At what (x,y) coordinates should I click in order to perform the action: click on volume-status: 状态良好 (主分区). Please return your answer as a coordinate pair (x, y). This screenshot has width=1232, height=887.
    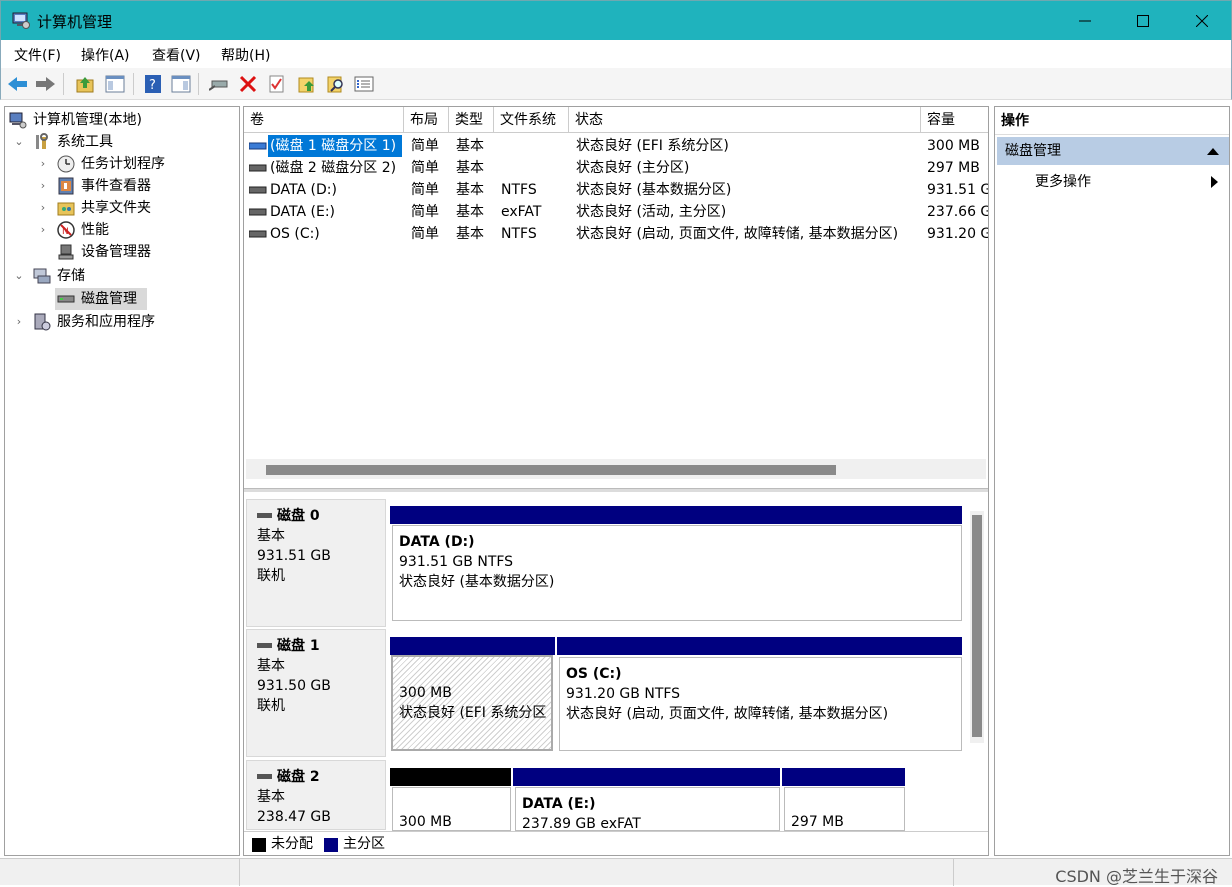
    Looking at the image, I should click on (633, 168).